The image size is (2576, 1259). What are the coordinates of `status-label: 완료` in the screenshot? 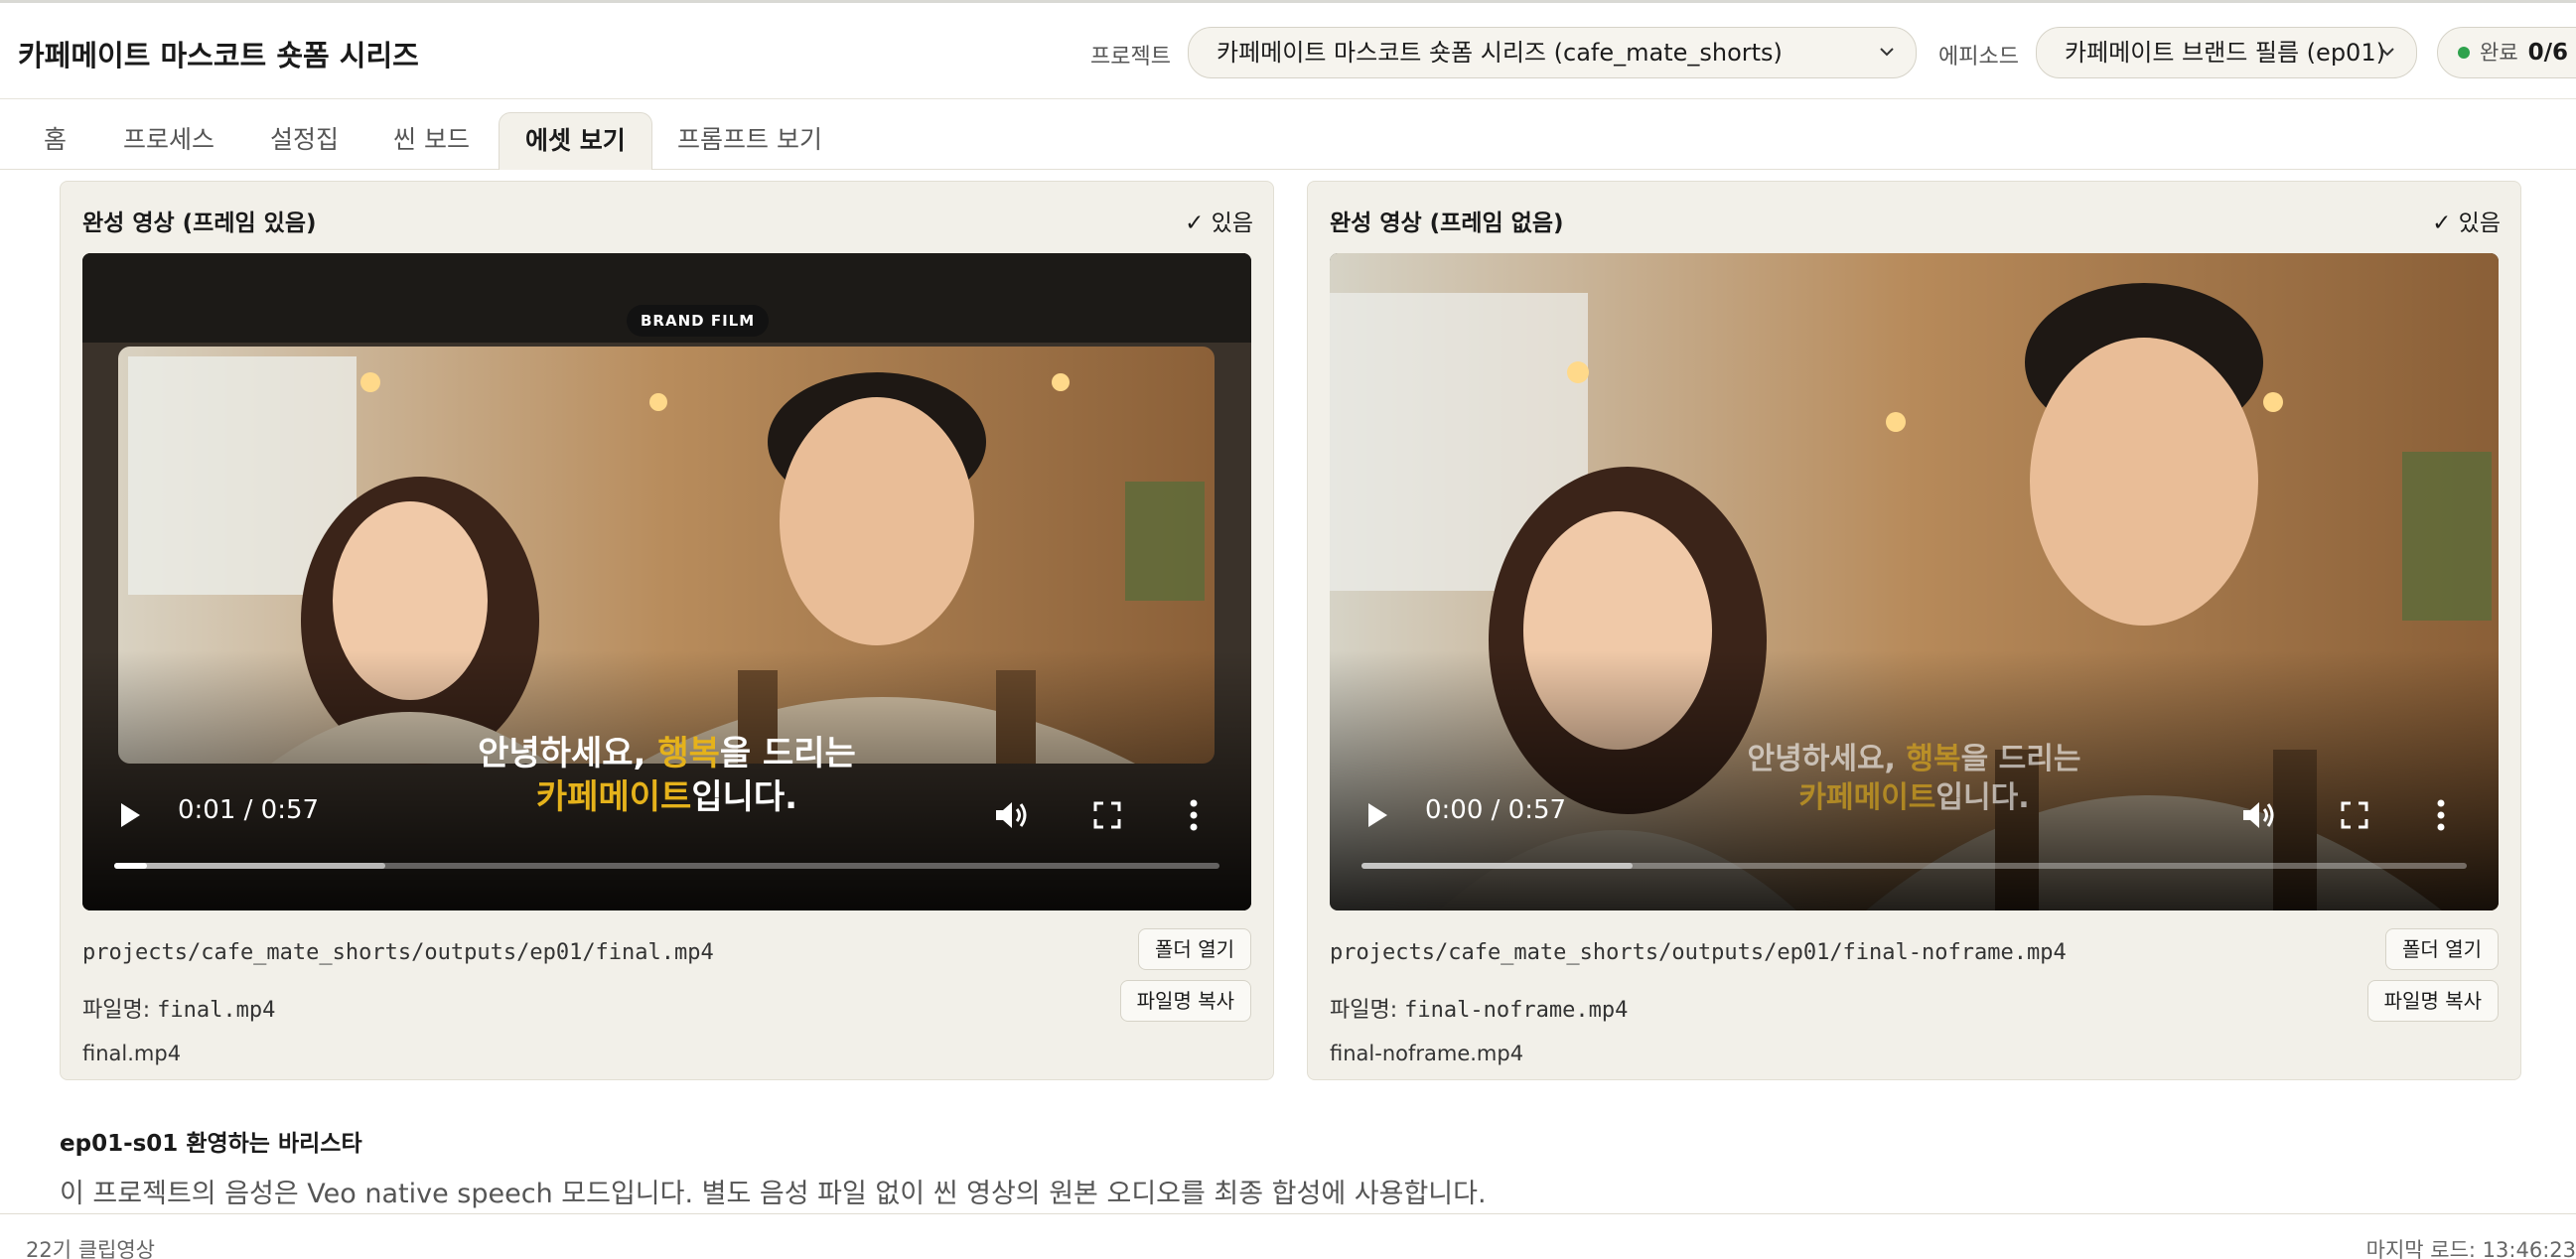 It's located at (2499, 53).